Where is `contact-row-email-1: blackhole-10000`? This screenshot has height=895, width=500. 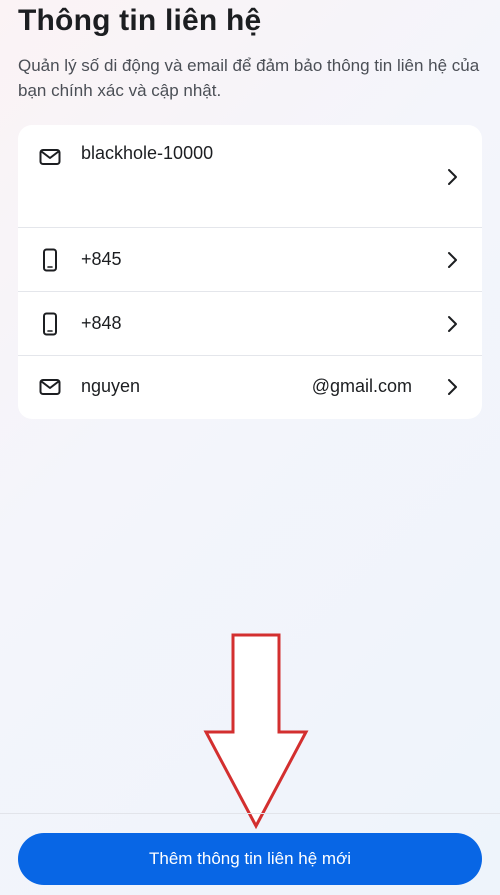 contact-row-email-1: blackhole-10000 is located at coordinates (250, 176).